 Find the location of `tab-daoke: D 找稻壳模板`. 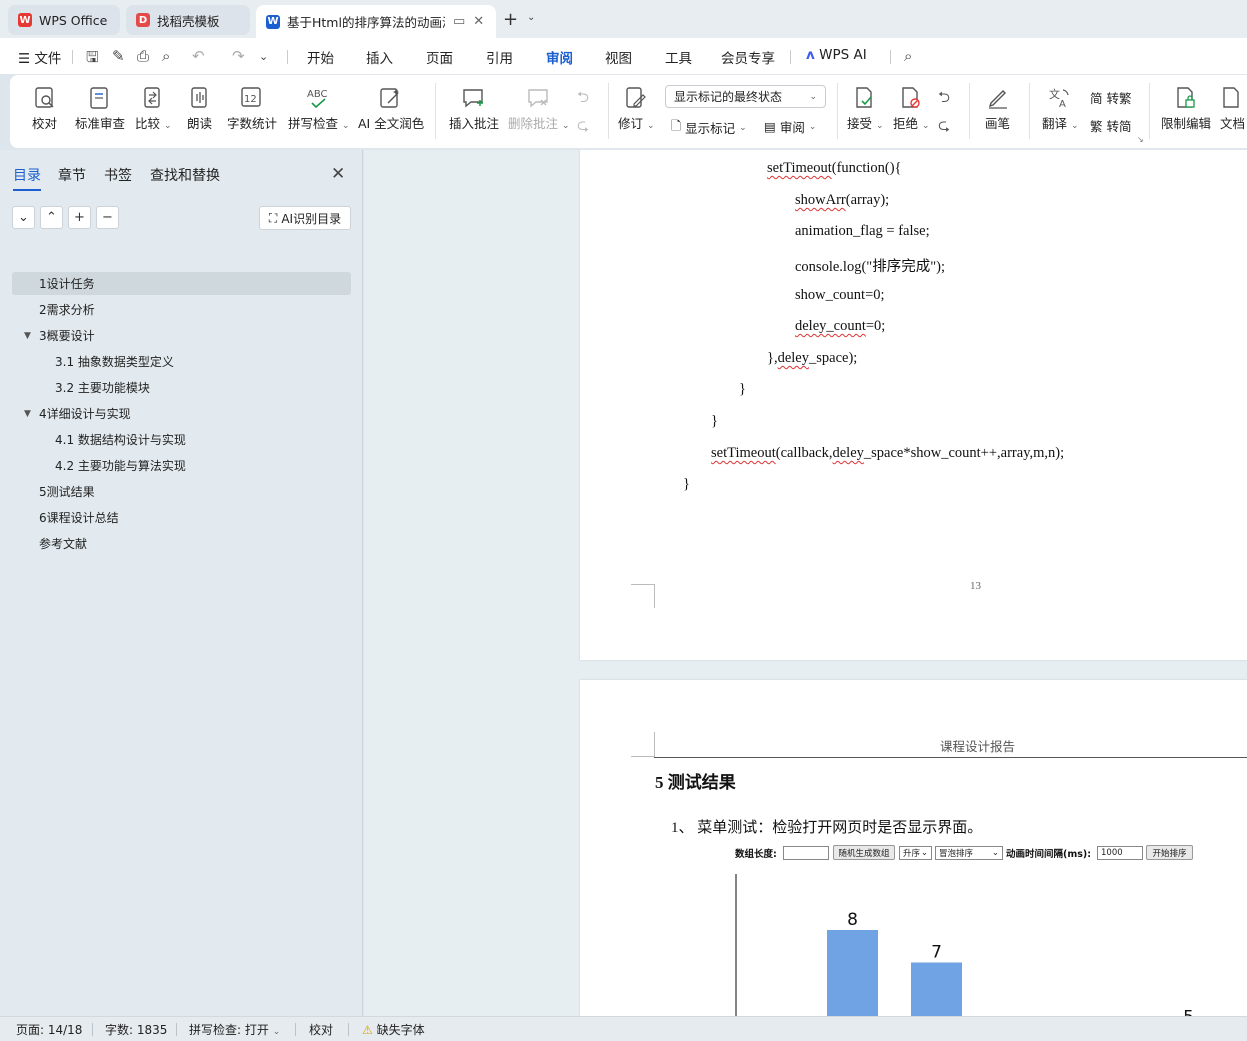

tab-daoke: D 找稻壳模板 is located at coordinates (188, 20).